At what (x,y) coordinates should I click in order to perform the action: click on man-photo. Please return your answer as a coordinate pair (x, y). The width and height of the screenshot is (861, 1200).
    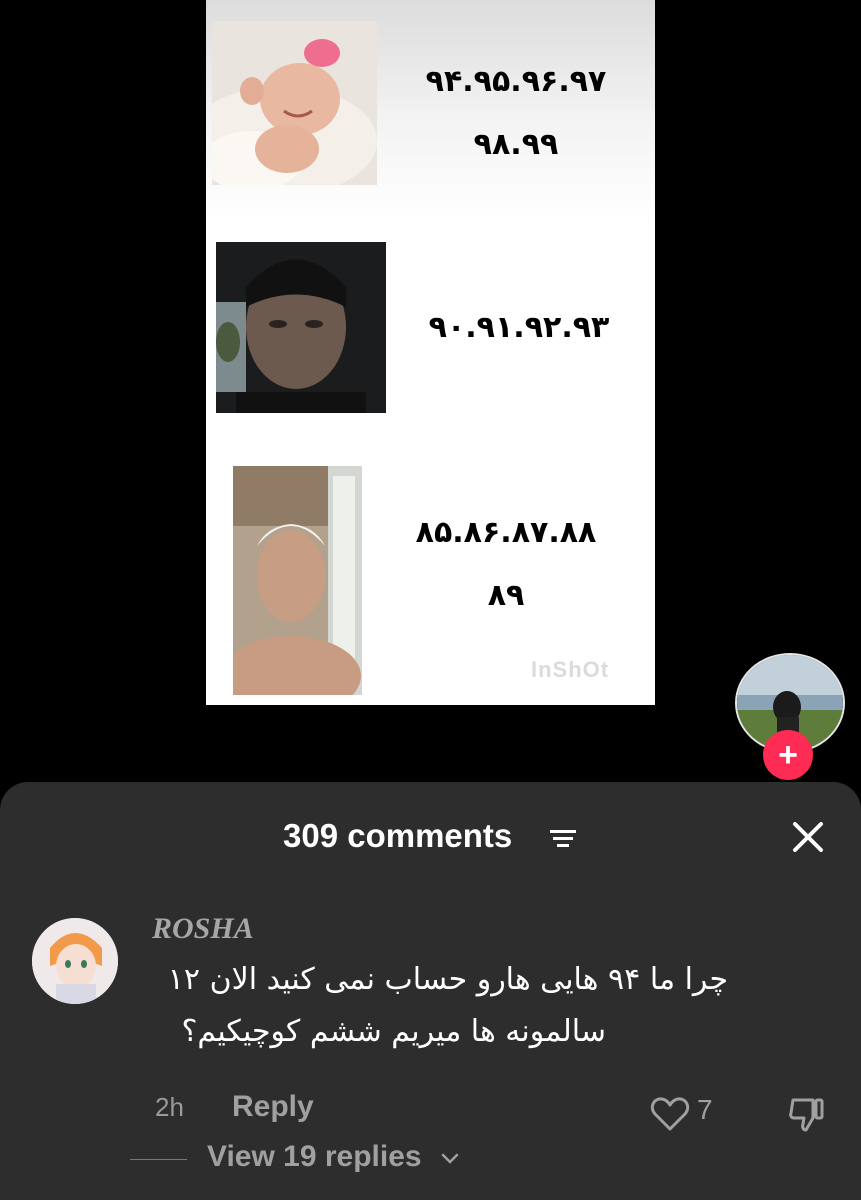
    Looking at the image, I should click on (301, 327).